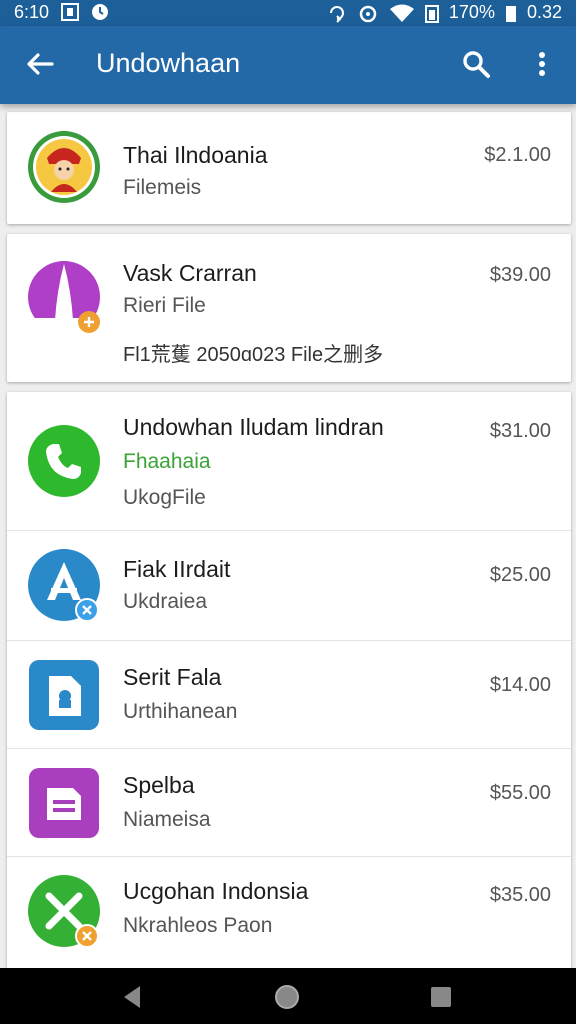  What do you see at coordinates (100, 12) in the screenshot?
I see `clock-icon` at bounding box center [100, 12].